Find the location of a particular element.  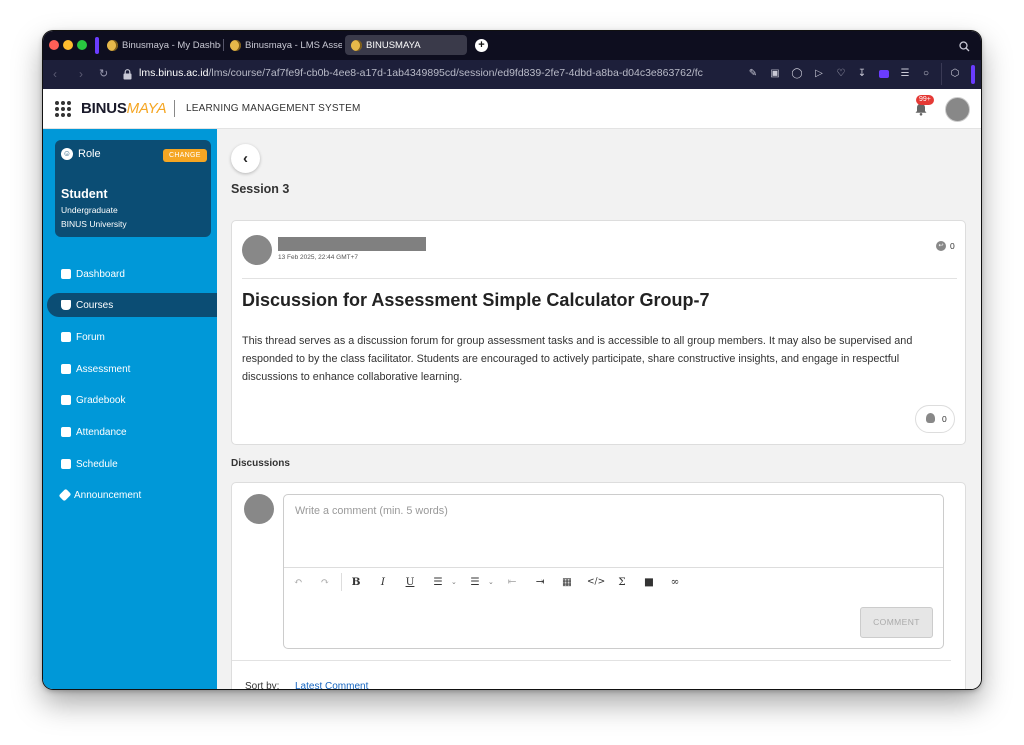

sort-dropdown: Latest Comment is located at coordinates (331, 685).